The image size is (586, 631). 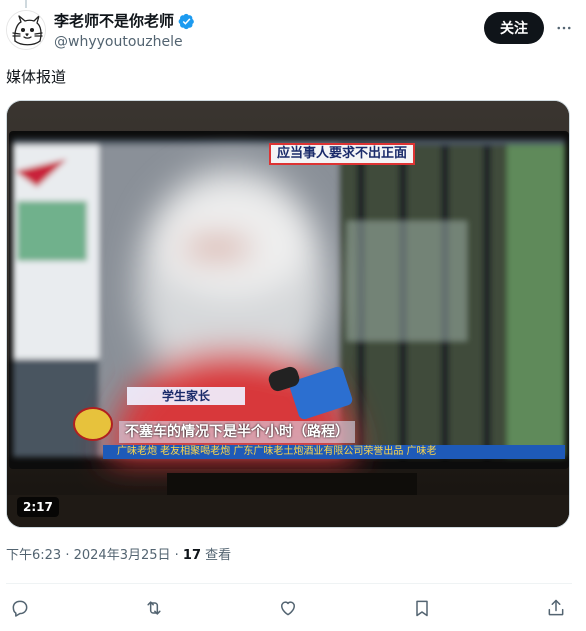 I want to click on retweet-icon, so click(x=154, y=608).